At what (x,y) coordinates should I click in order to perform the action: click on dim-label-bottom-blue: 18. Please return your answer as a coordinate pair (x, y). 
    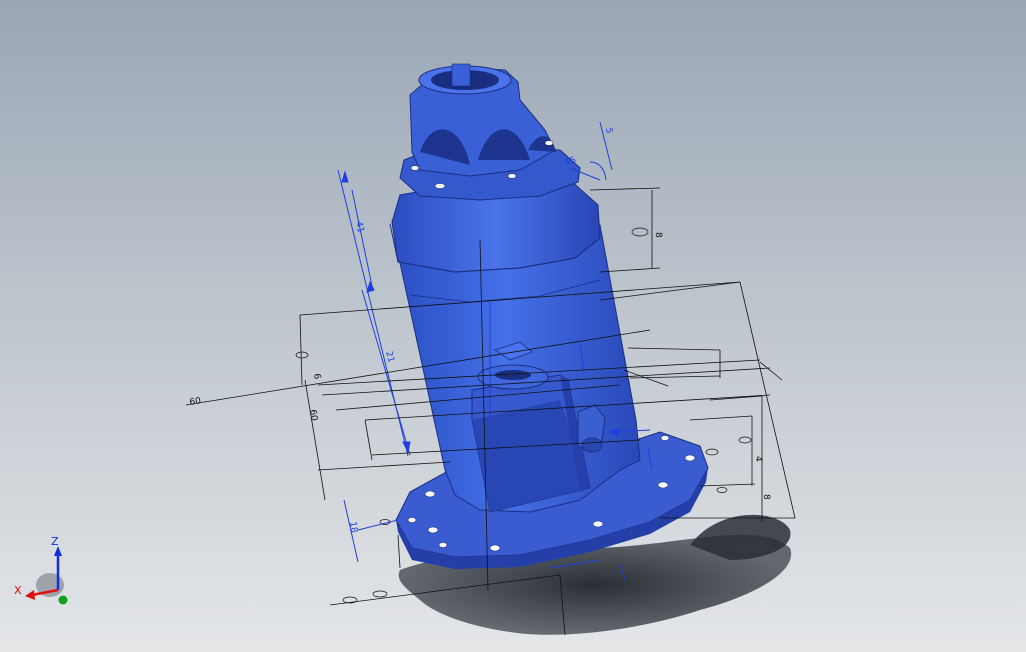
    Looking at the image, I should click on (353, 527).